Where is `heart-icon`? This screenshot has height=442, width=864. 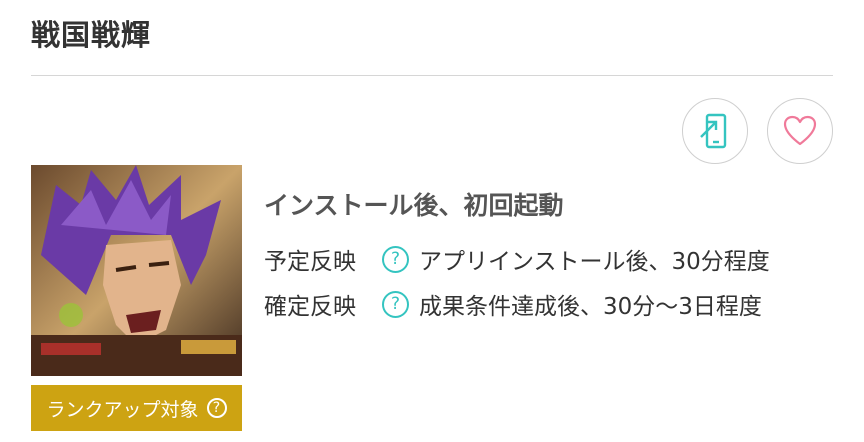 heart-icon is located at coordinates (800, 130).